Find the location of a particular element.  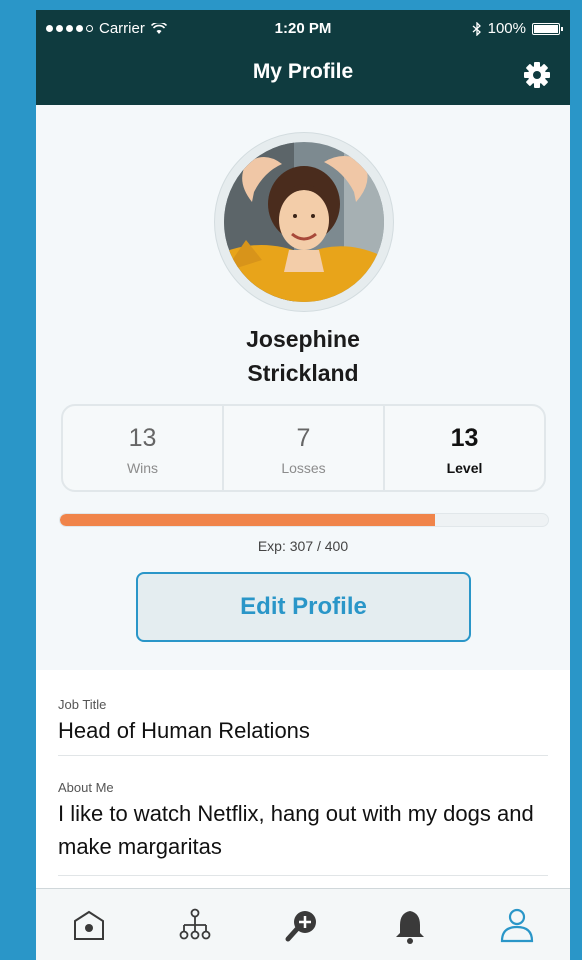

title-bar: My Profile is located at coordinates (303, 72).